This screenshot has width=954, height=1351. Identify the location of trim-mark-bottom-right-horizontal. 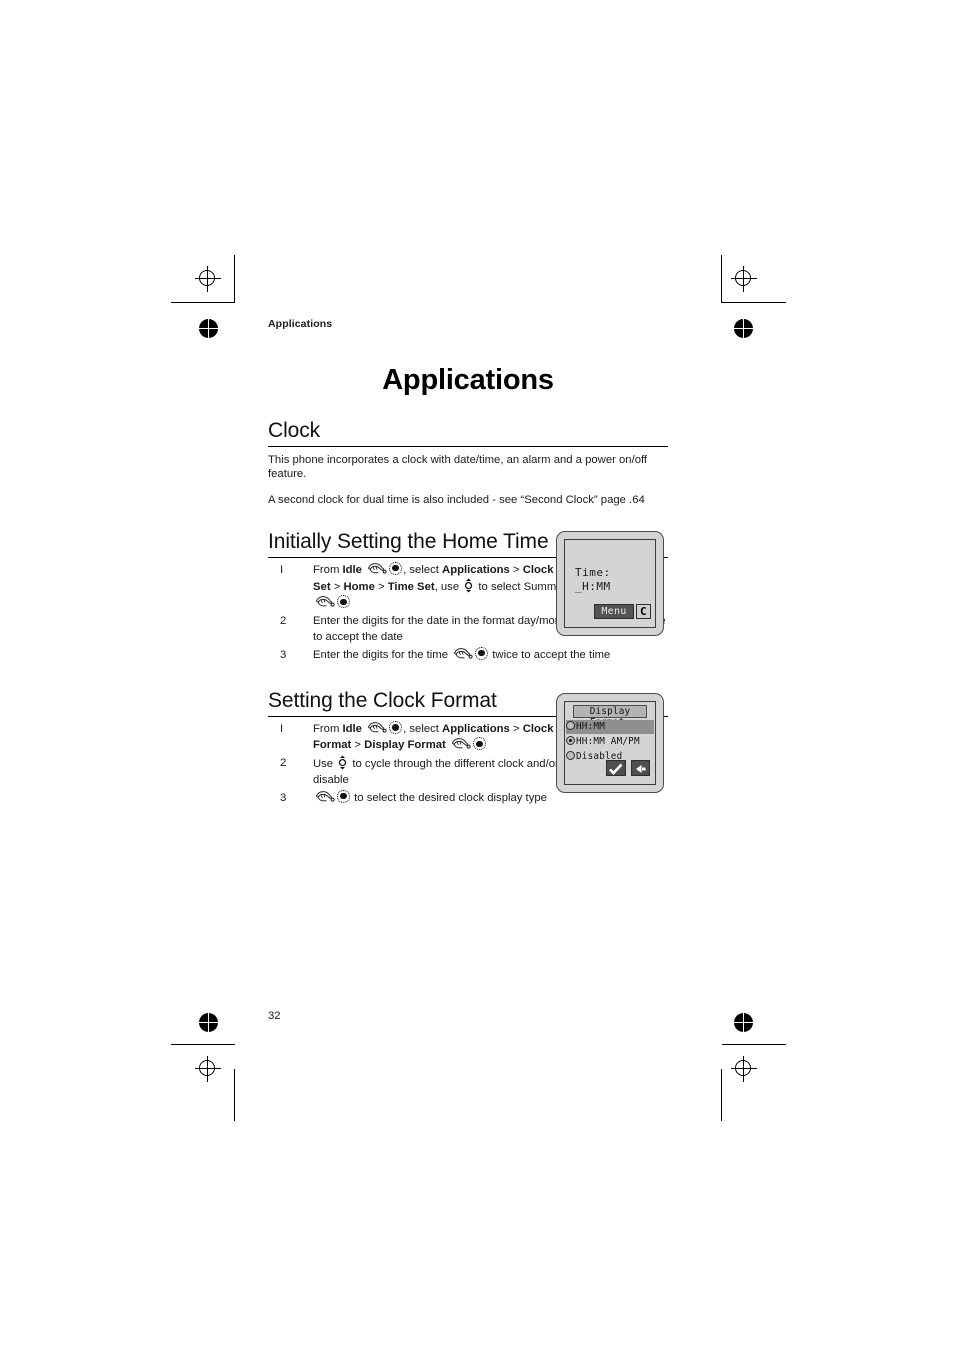
(754, 1044).